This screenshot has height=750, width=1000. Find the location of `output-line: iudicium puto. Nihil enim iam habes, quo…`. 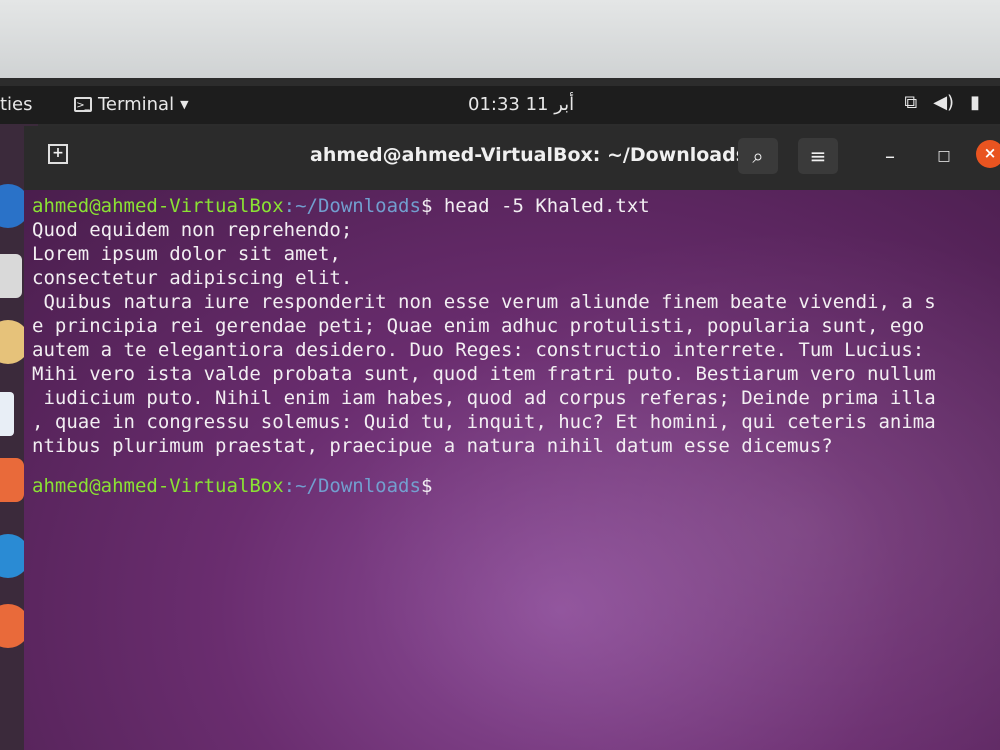

output-line: iudicium puto. Nihil enim iam habes, quo… is located at coordinates (484, 398).